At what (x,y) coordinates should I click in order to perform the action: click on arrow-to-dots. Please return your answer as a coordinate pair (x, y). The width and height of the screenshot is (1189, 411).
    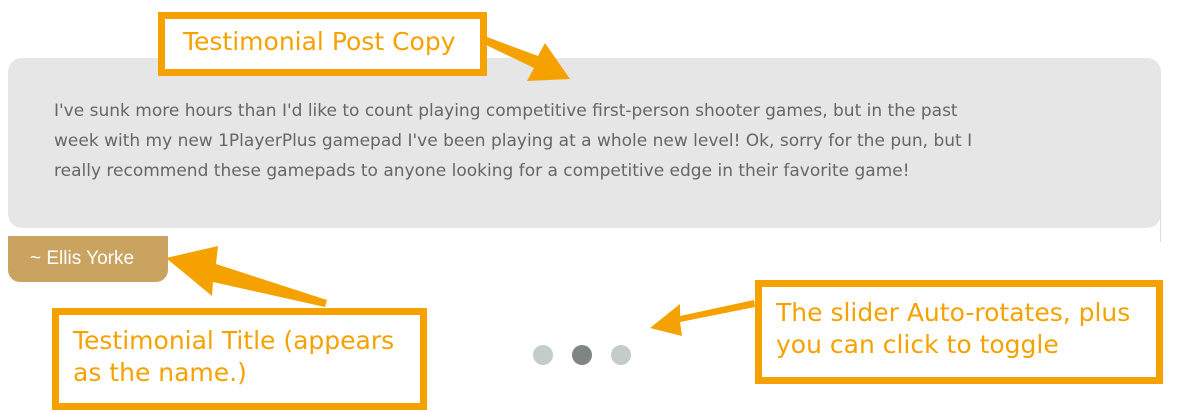
    Looking at the image, I should click on (702, 318).